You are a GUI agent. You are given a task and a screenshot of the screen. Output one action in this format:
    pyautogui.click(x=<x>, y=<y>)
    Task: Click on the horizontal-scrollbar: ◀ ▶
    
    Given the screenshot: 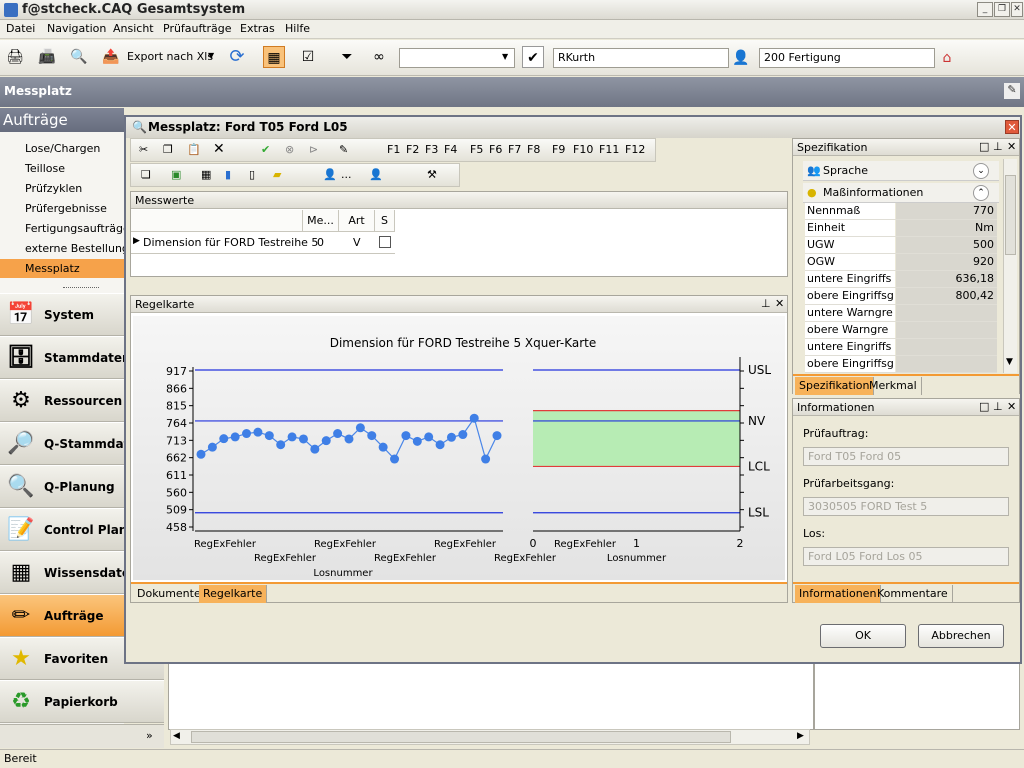 What is the action you would take?
    pyautogui.click(x=490, y=737)
    